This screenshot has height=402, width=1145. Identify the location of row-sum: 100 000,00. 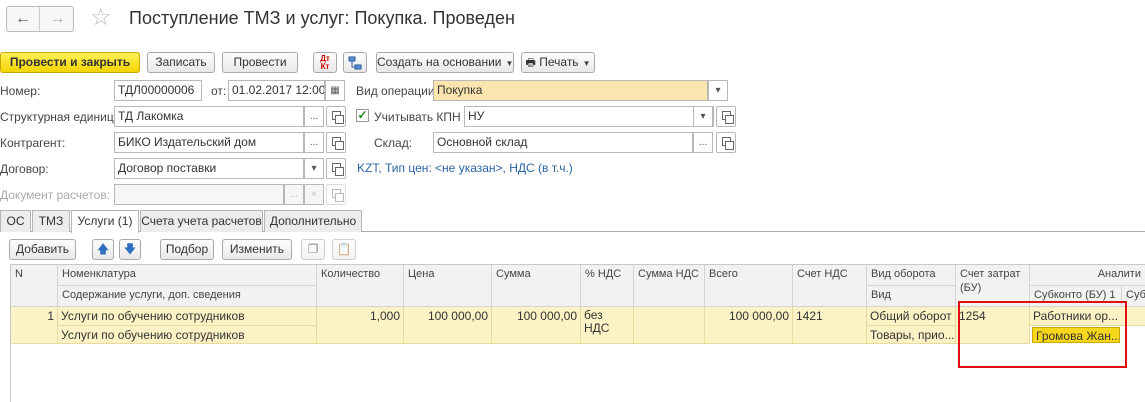
(536, 325).